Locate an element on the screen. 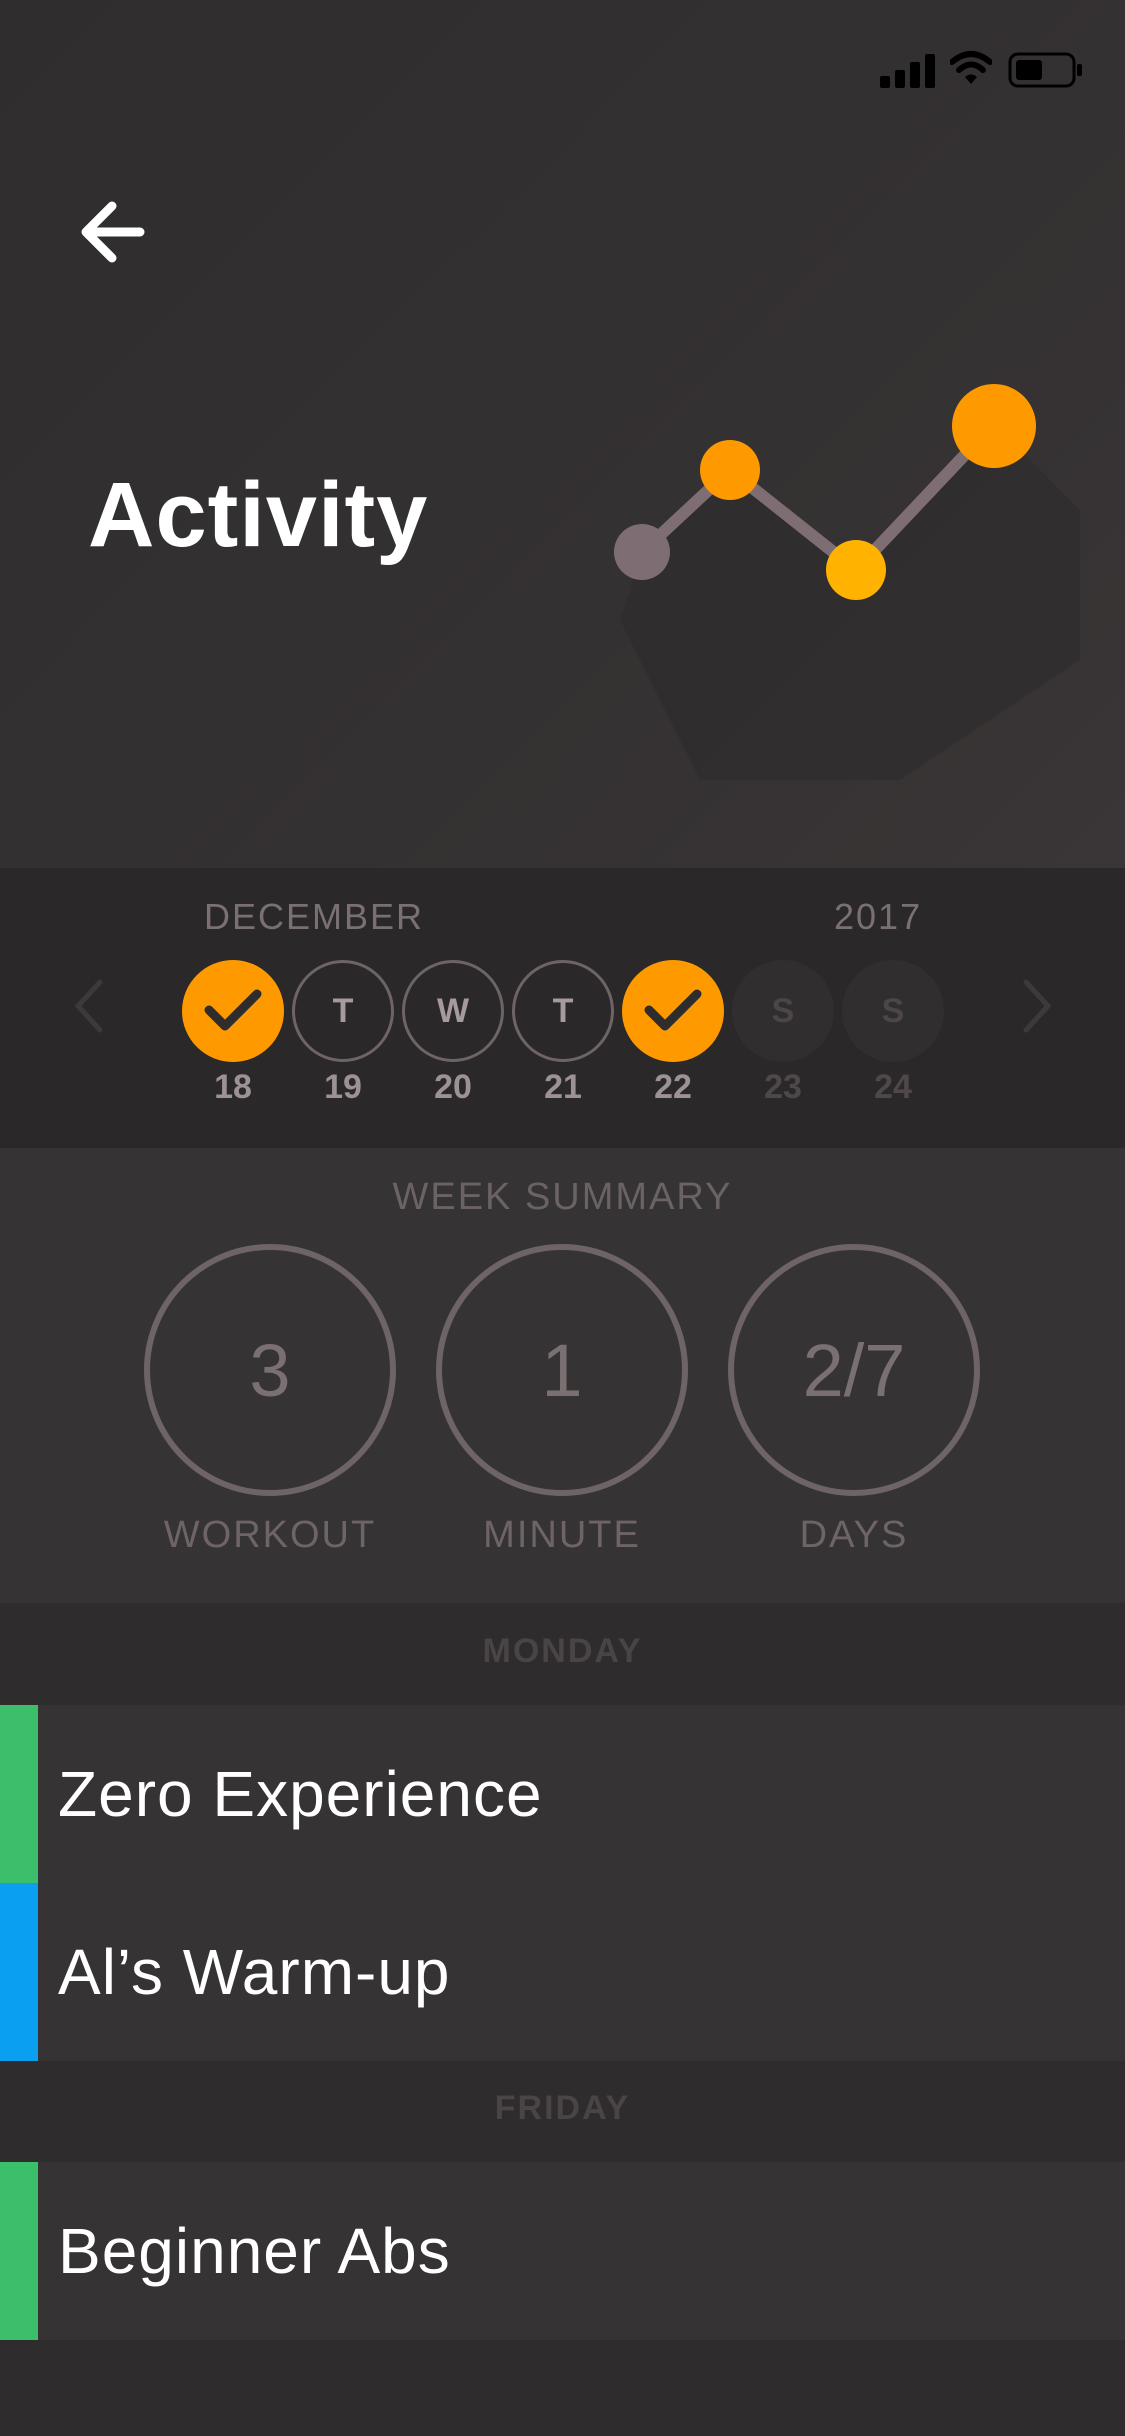  month-label: DECEMBER is located at coordinates (314, 916).